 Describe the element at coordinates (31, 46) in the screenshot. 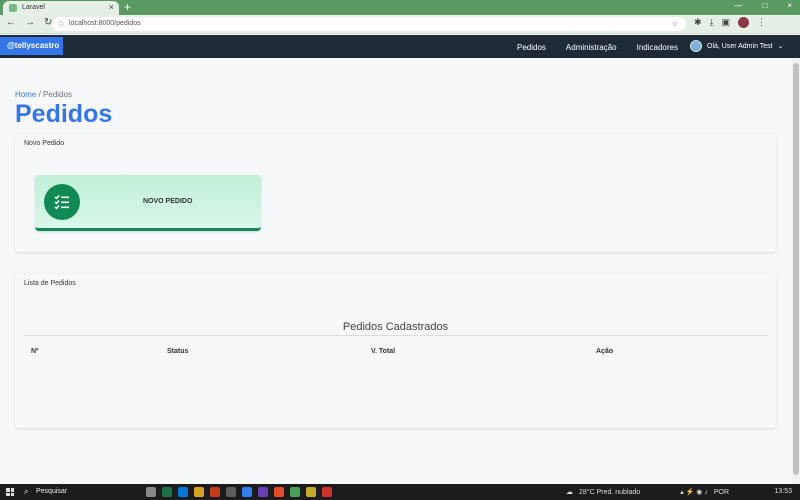

I see `brand-button: @tellyscastro` at that location.